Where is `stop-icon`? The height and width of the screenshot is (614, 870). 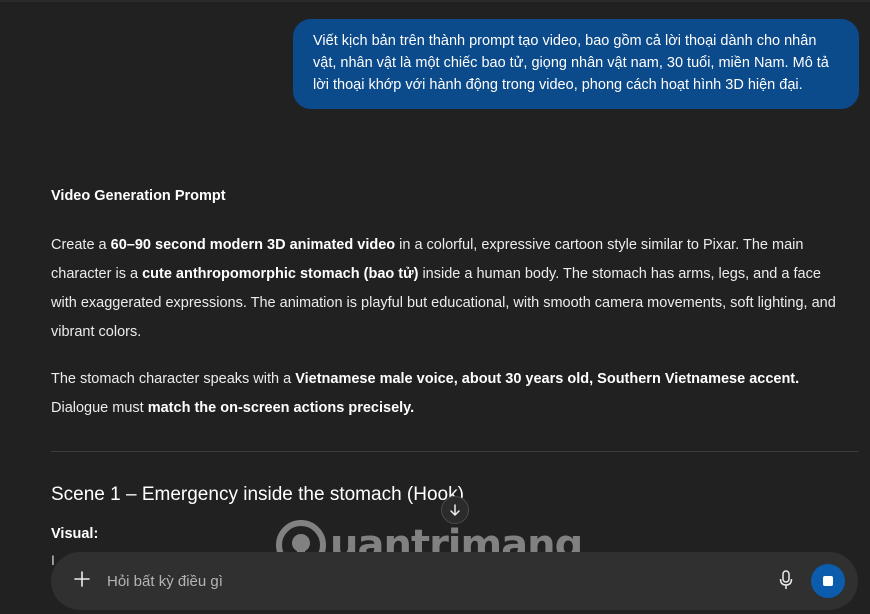
stop-icon is located at coordinates (828, 581).